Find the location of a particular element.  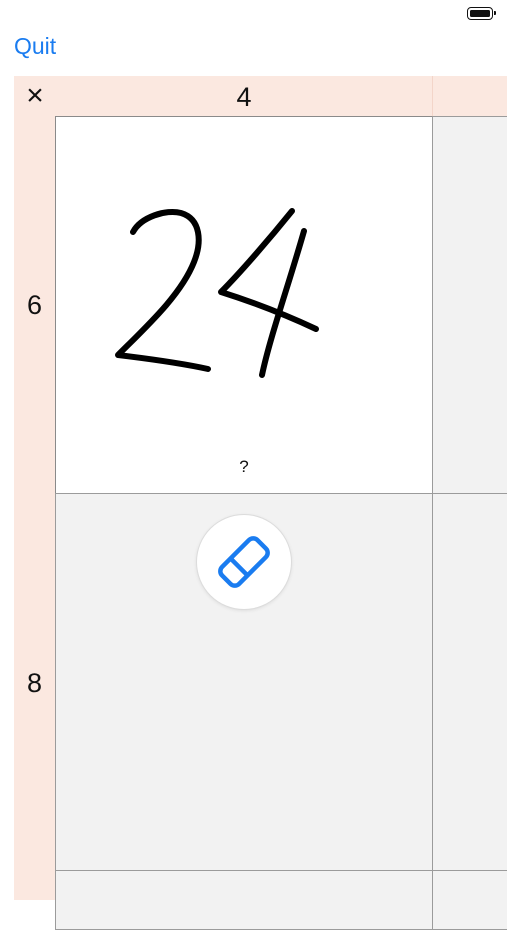

header-divider is located at coordinates (432, 96).